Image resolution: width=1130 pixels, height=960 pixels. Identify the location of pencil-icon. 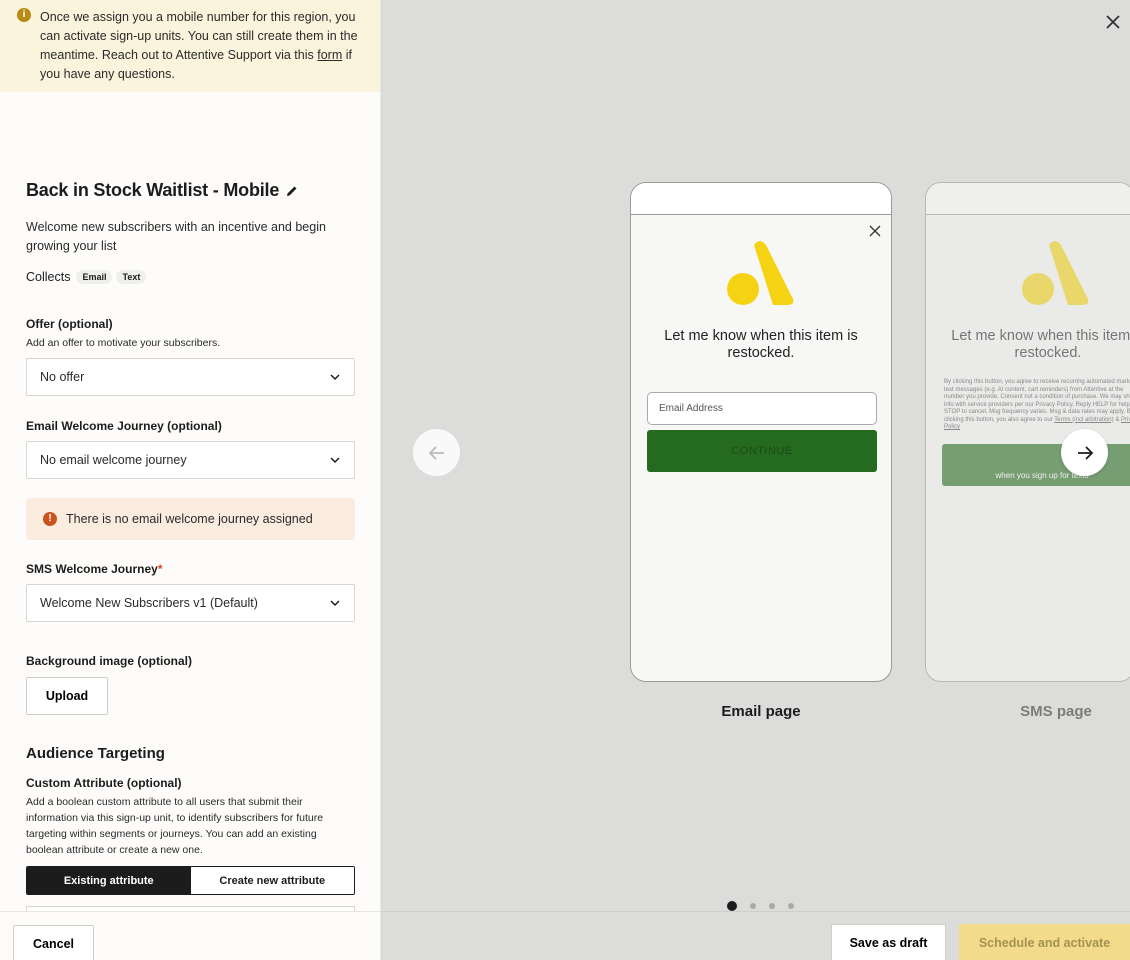
(292, 191).